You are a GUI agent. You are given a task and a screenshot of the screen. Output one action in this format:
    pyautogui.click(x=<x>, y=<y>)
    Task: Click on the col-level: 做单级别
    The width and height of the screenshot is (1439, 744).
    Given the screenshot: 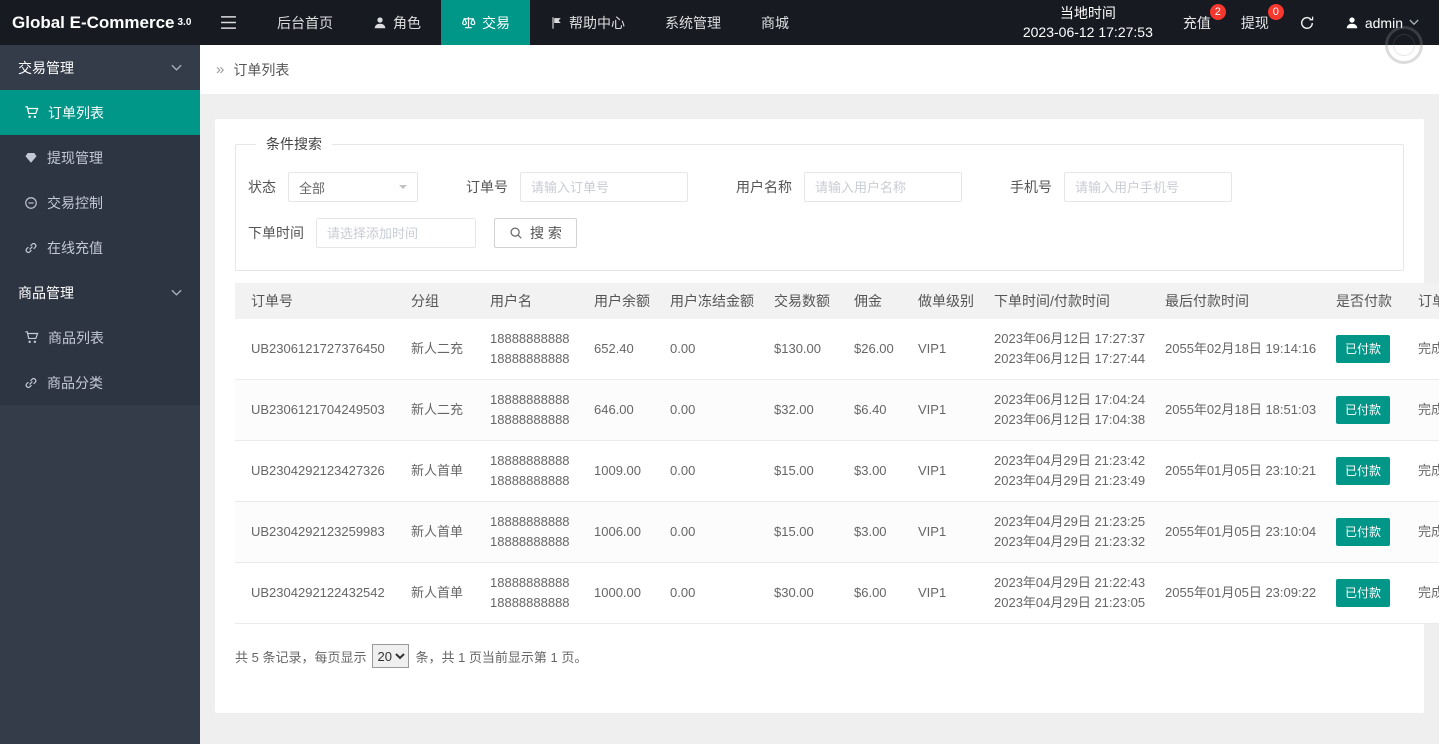 What is the action you would take?
    pyautogui.click(x=948, y=301)
    